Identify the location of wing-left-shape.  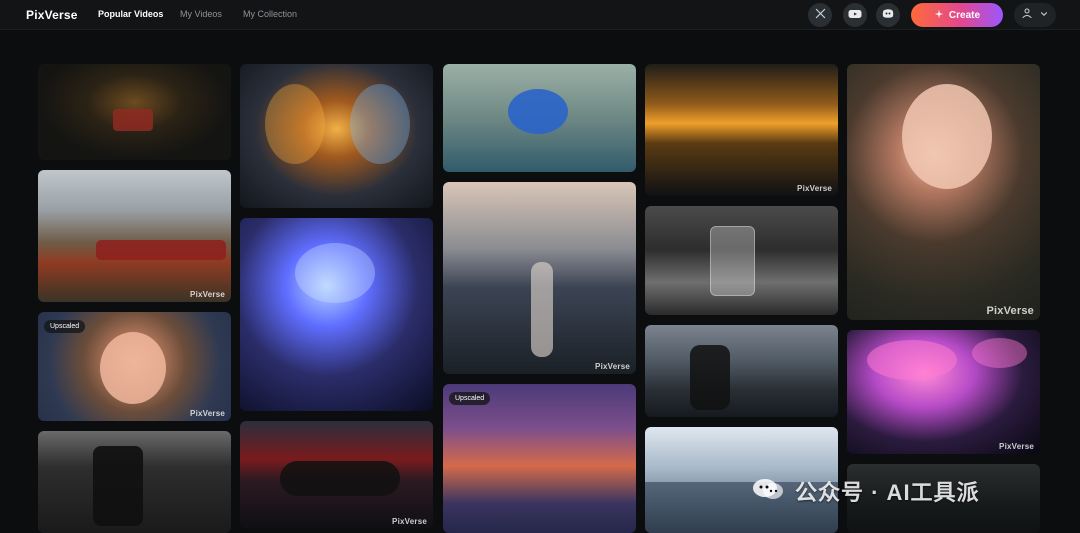
(295, 124).